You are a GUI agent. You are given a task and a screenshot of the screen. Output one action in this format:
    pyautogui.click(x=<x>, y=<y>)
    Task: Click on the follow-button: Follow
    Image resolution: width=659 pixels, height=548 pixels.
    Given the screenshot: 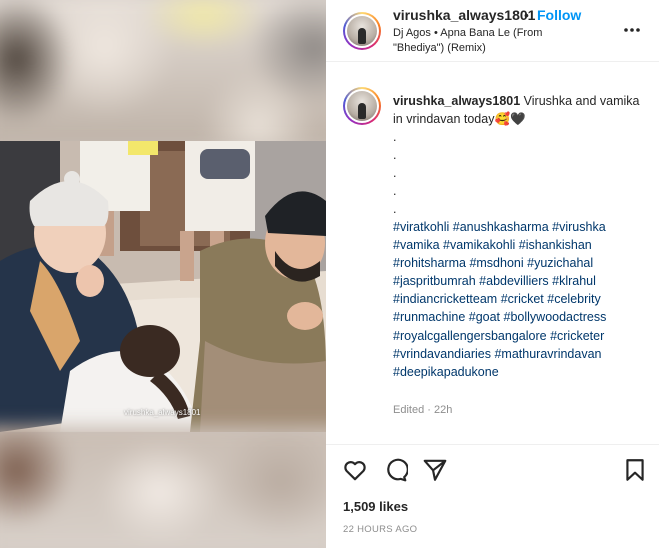 What is the action you would take?
    pyautogui.click(x=559, y=15)
    